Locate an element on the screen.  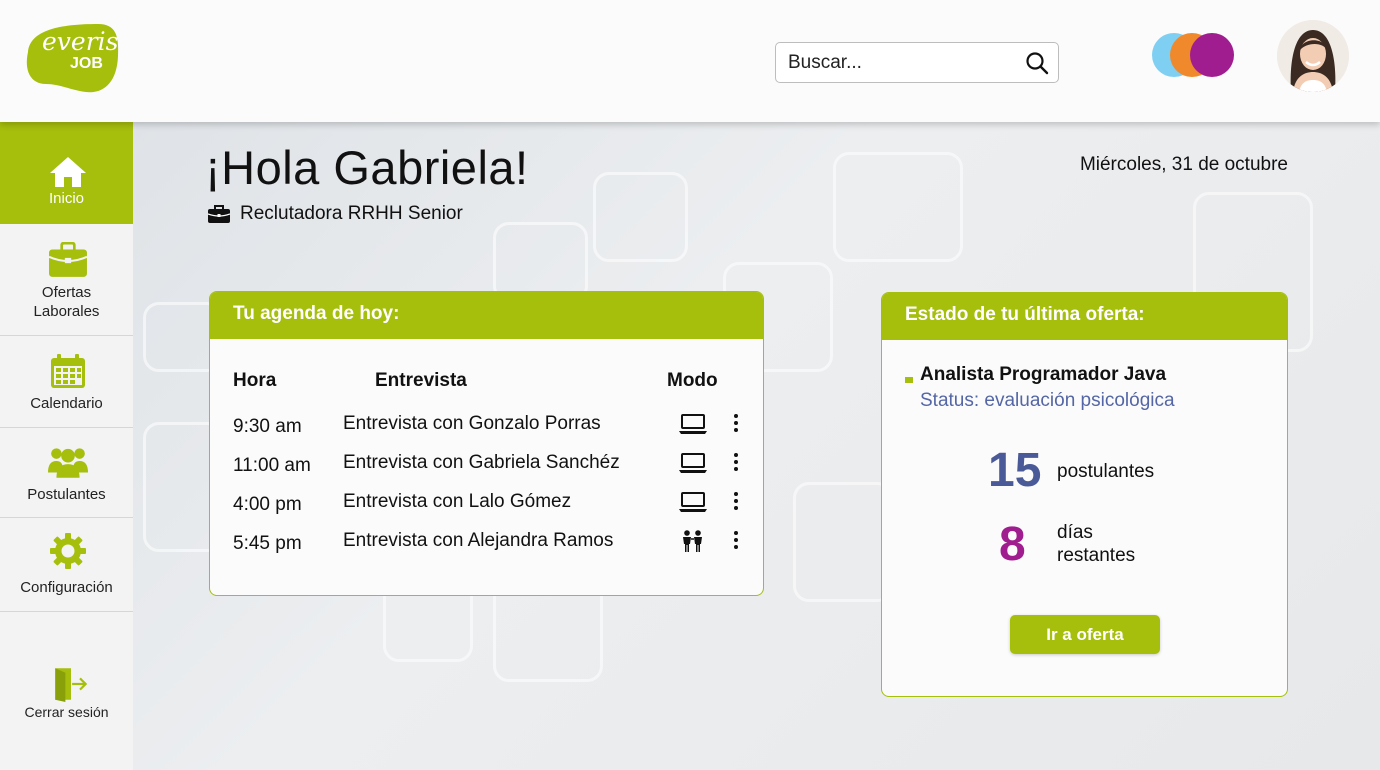
column-header-entrevista: Entrevista is located at coordinates (421, 380).